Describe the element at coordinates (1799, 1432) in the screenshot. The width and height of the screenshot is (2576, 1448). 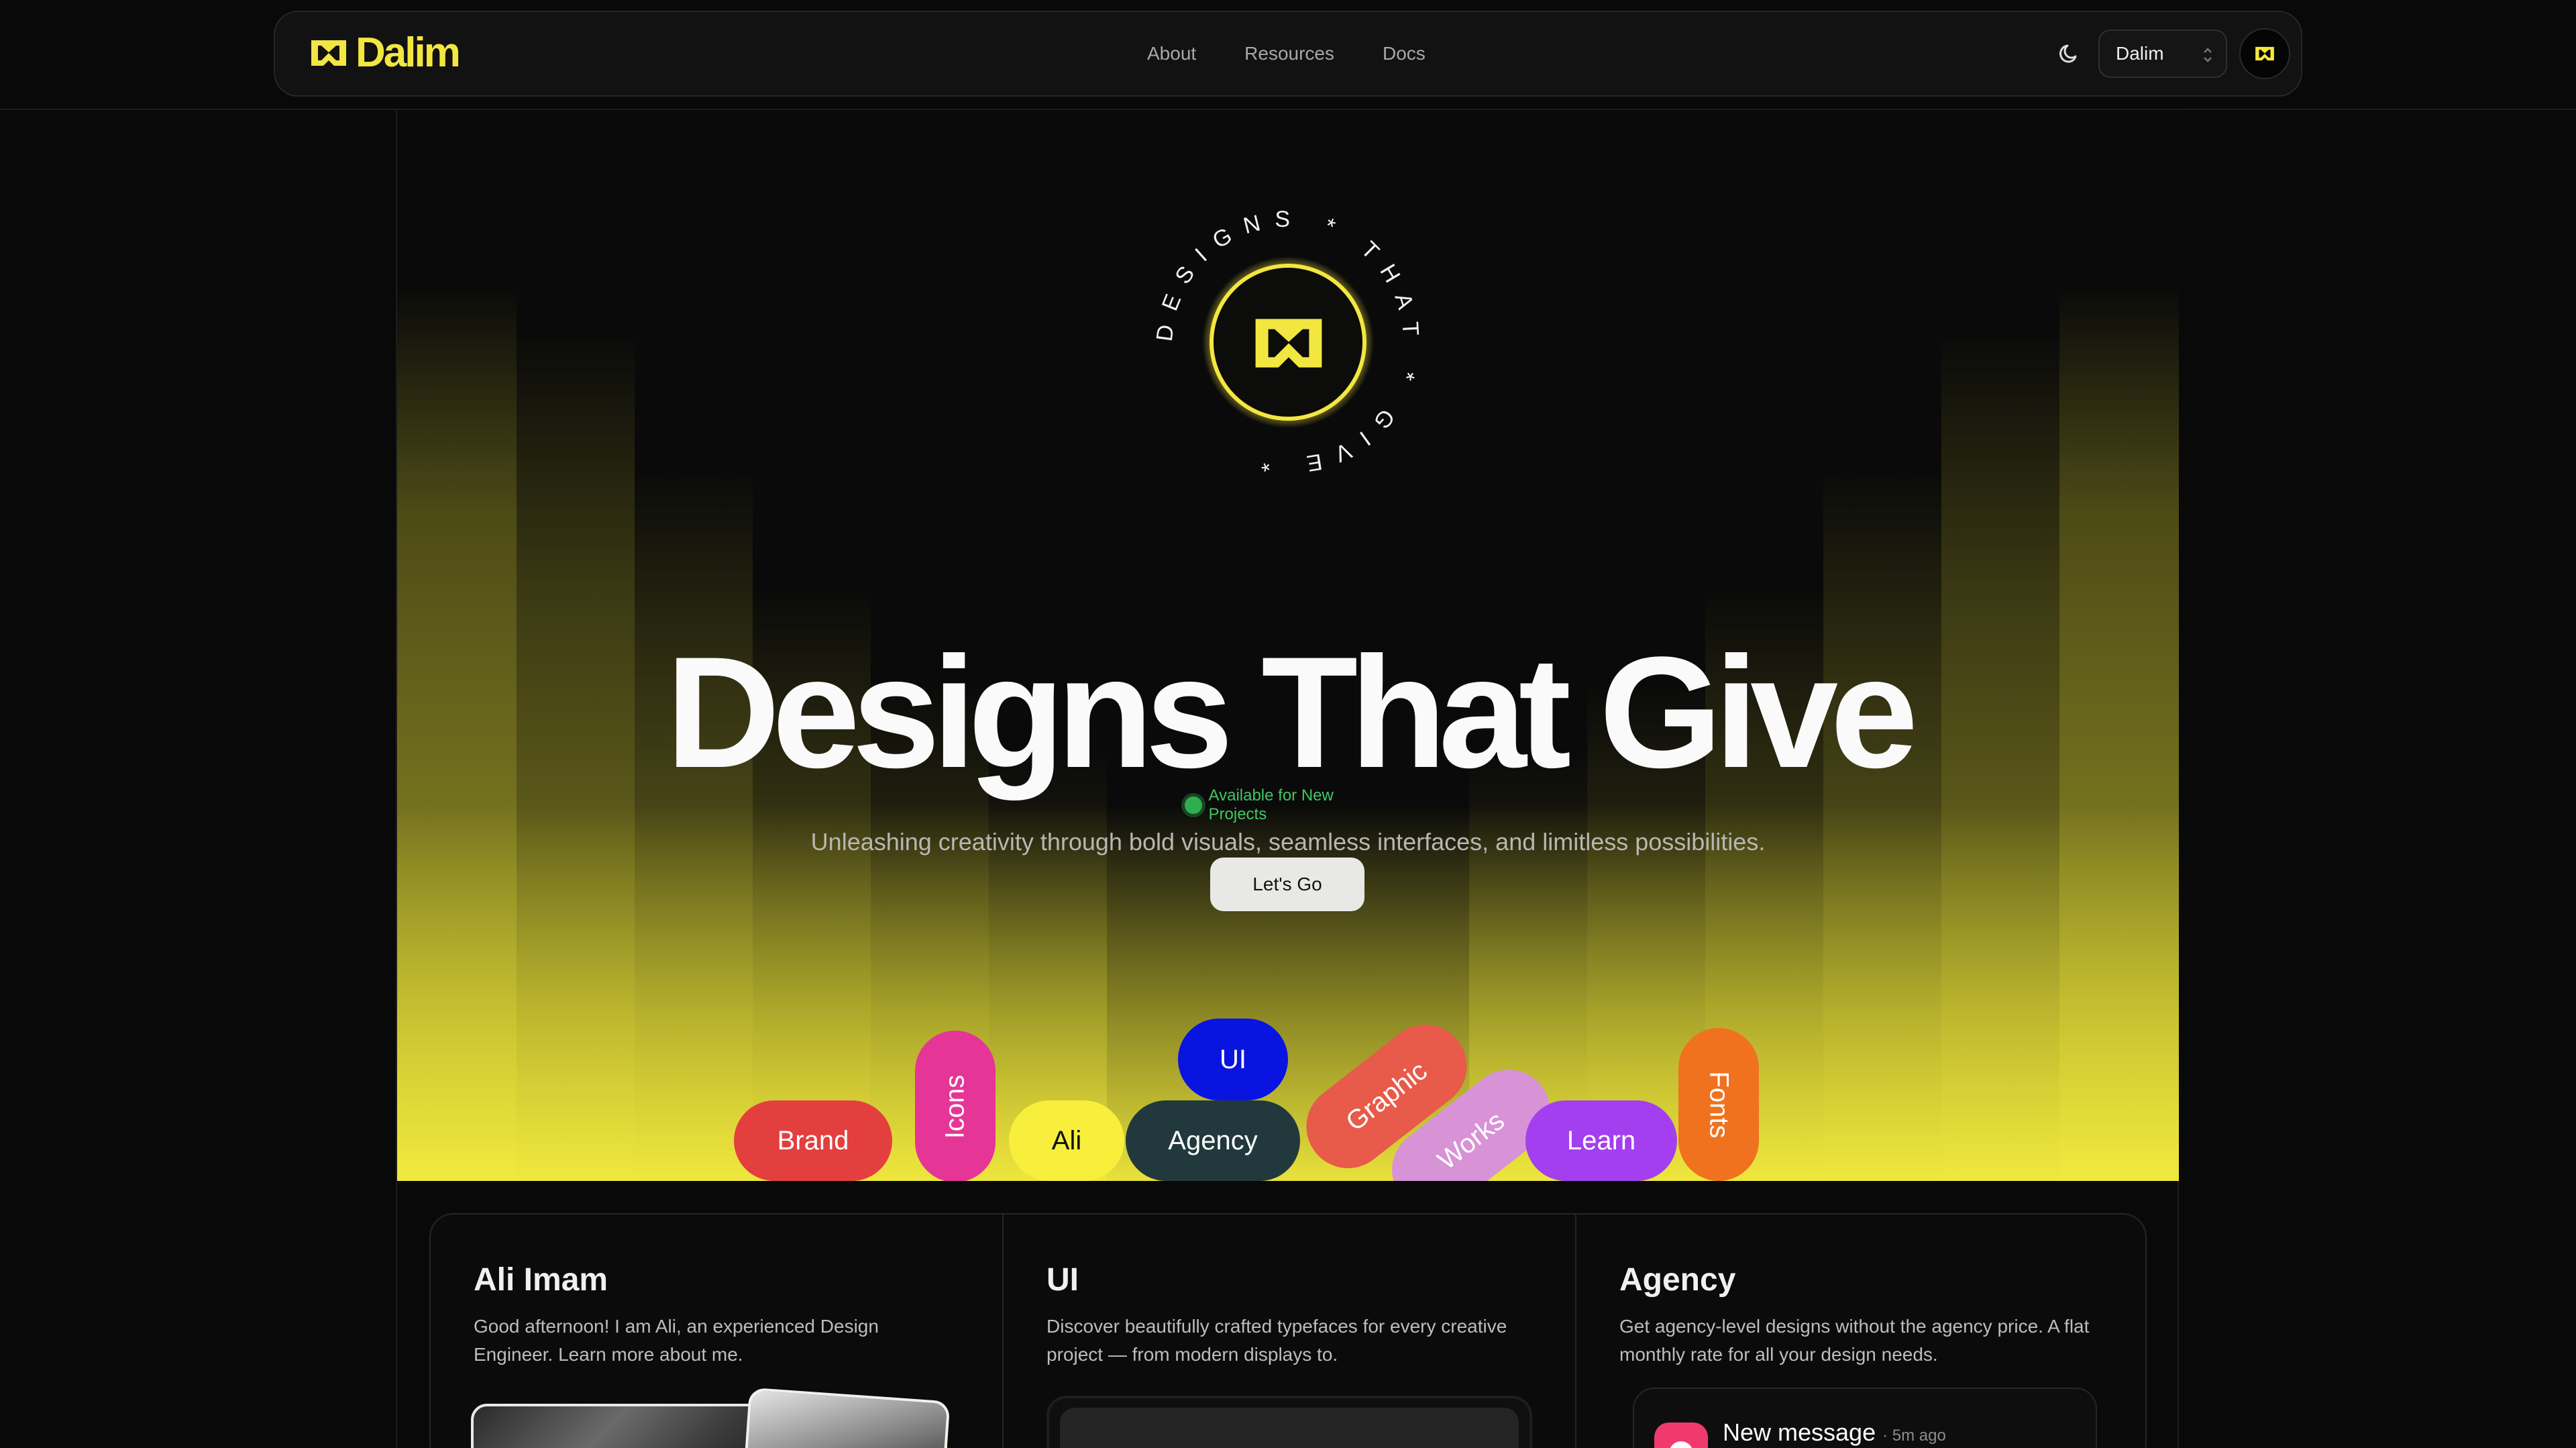
I see `notification-title-text: New message` at that location.